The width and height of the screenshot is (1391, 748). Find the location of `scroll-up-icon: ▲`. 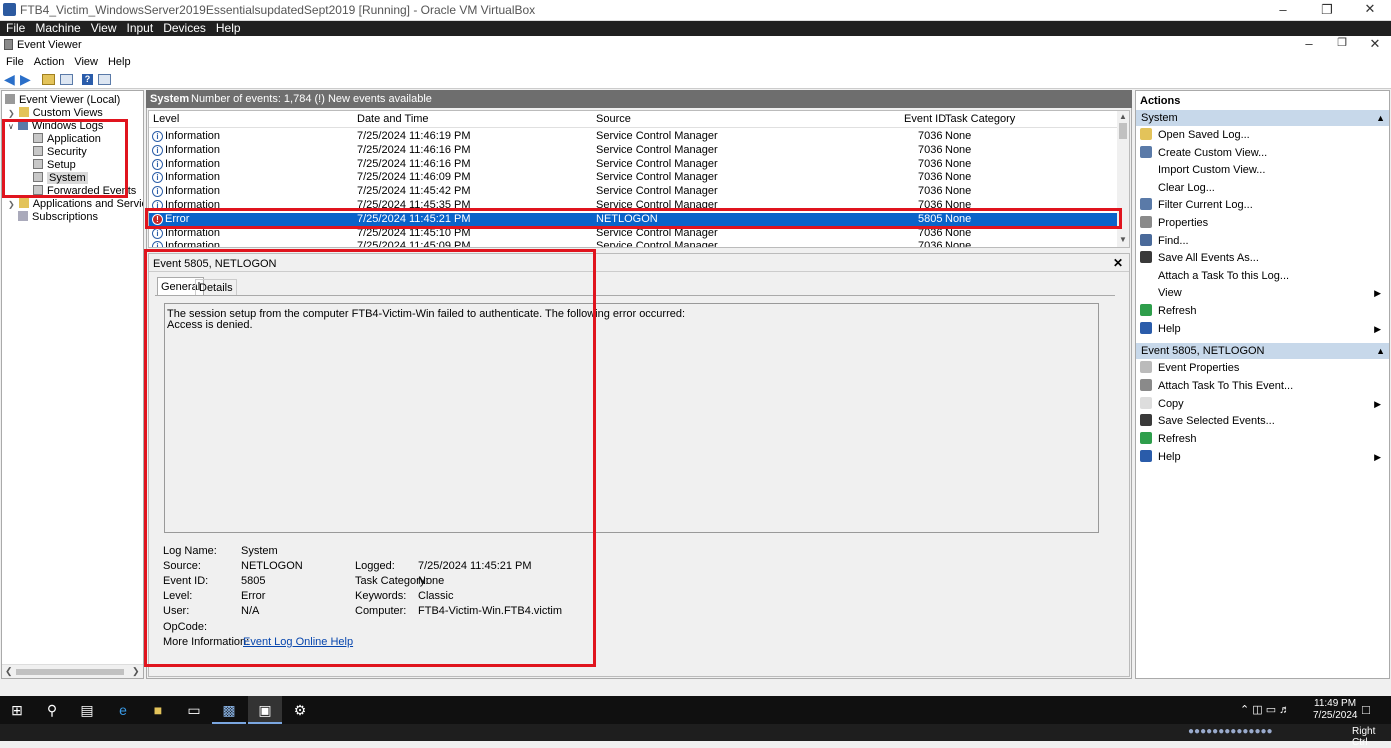

scroll-up-icon: ▲ is located at coordinates (1123, 116).